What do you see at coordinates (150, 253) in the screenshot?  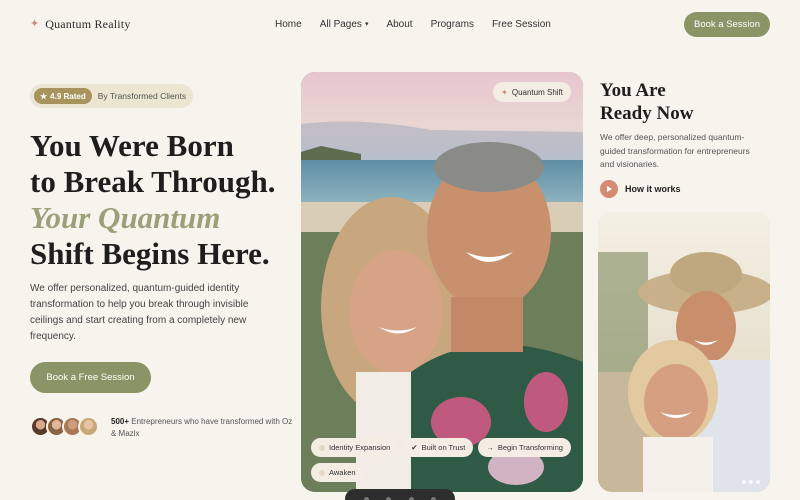 I see `hero-title-line-4: Shift Begins Here.` at bounding box center [150, 253].